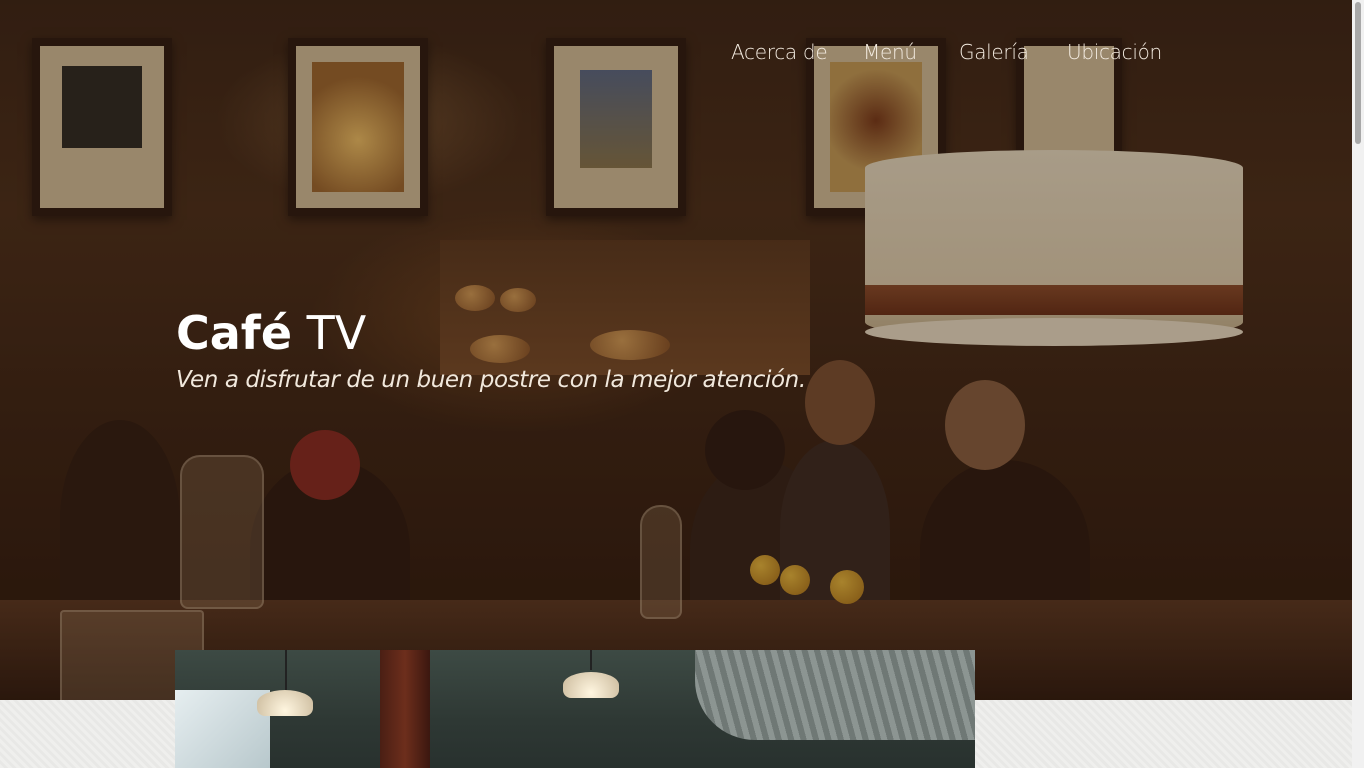 The width and height of the screenshot is (1364, 768). I want to click on site-title: Café TV, so click(491, 333).